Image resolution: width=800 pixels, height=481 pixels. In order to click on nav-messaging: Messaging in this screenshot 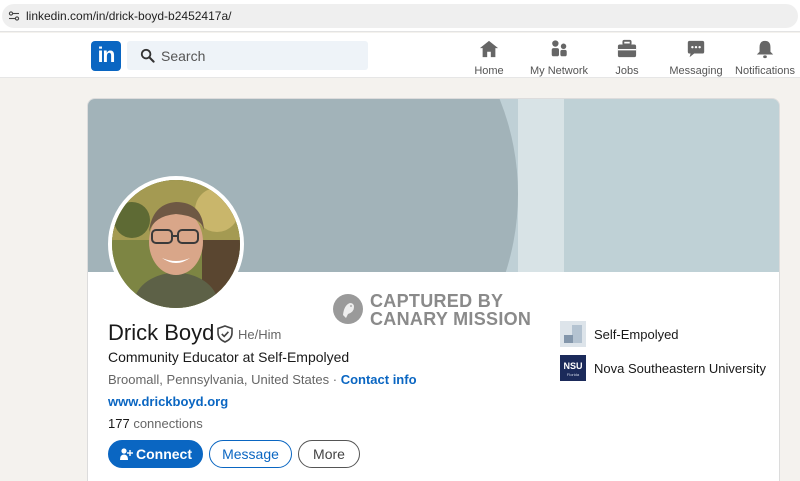, I will do `click(696, 58)`.